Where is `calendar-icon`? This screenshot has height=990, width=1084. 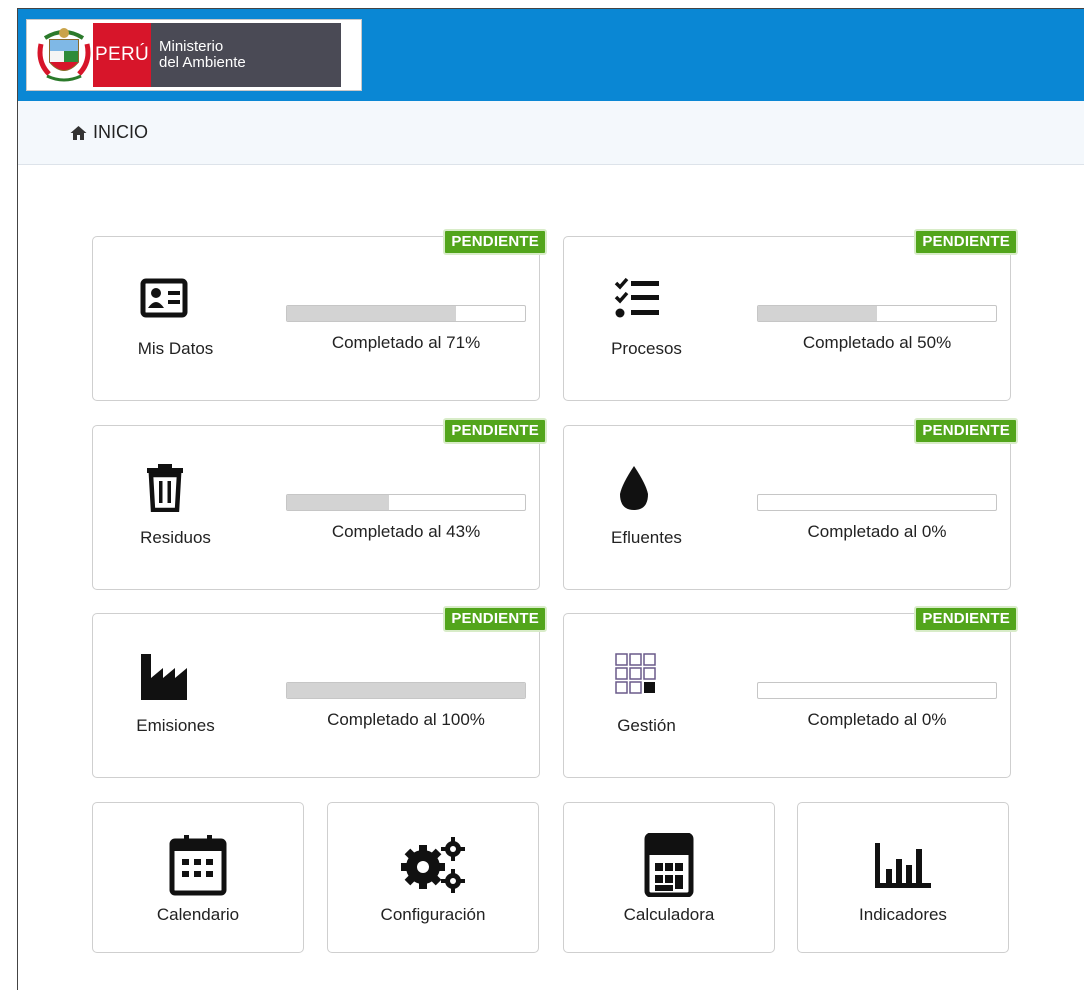
calendar-icon is located at coordinates (198, 865).